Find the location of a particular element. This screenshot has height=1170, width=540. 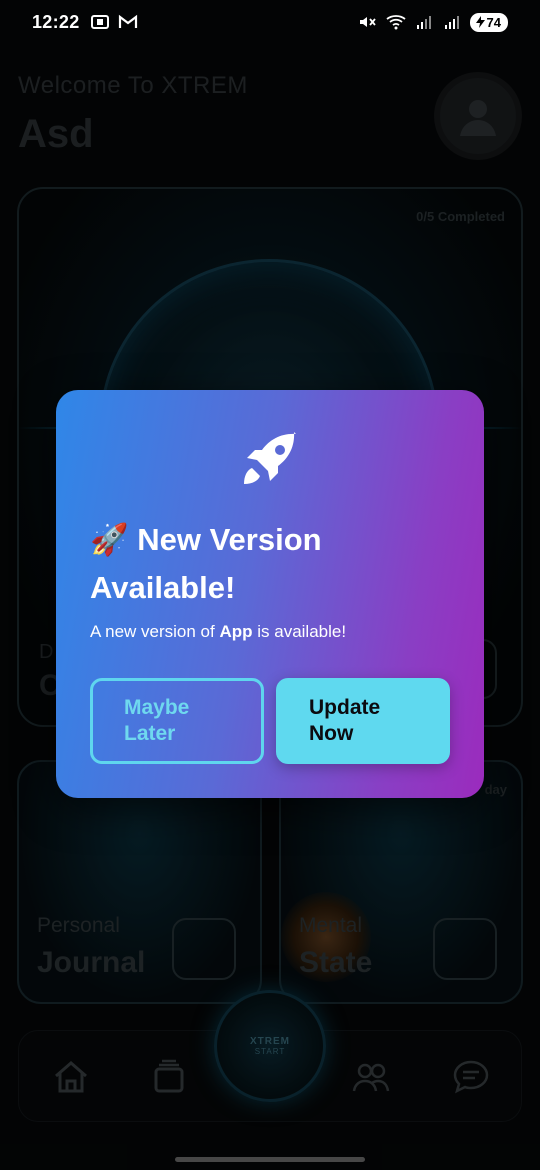

rocket-icon is located at coordinates (270, 458).